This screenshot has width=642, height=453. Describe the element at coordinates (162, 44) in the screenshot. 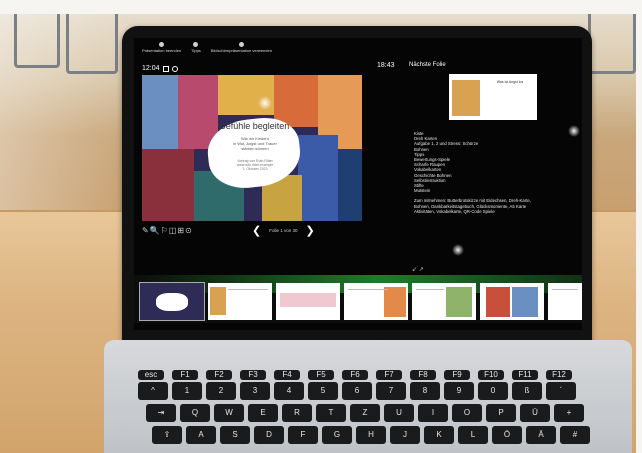

I see `stop-icon` at that location.